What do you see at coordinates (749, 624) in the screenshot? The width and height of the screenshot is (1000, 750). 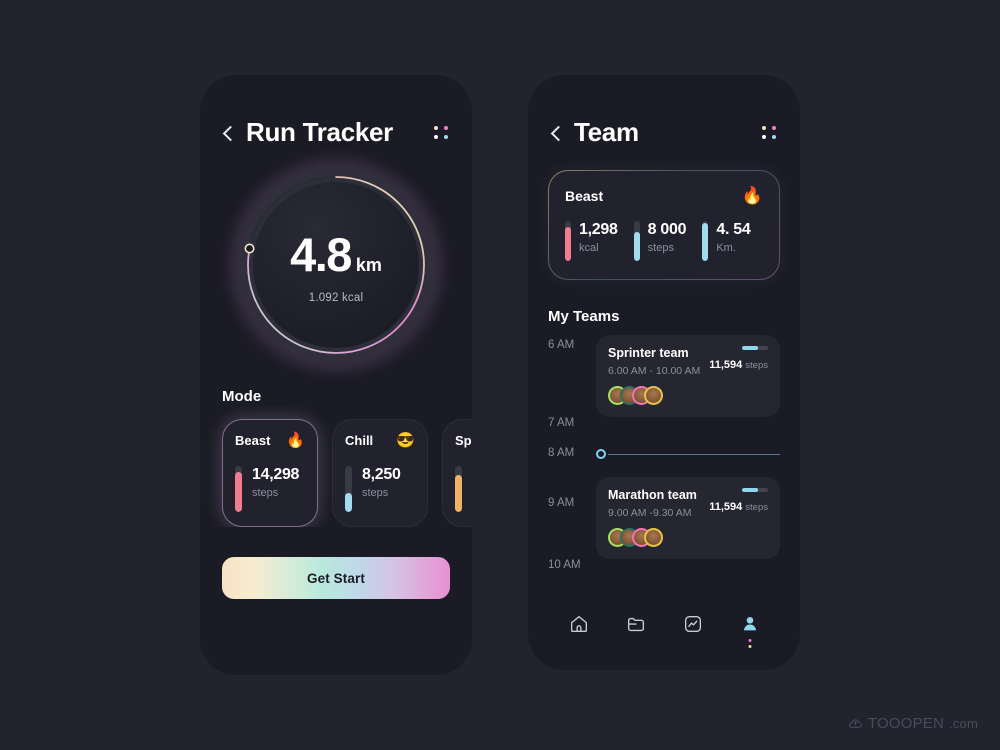 I see `profile-icon` at bounding box center [749, 624].